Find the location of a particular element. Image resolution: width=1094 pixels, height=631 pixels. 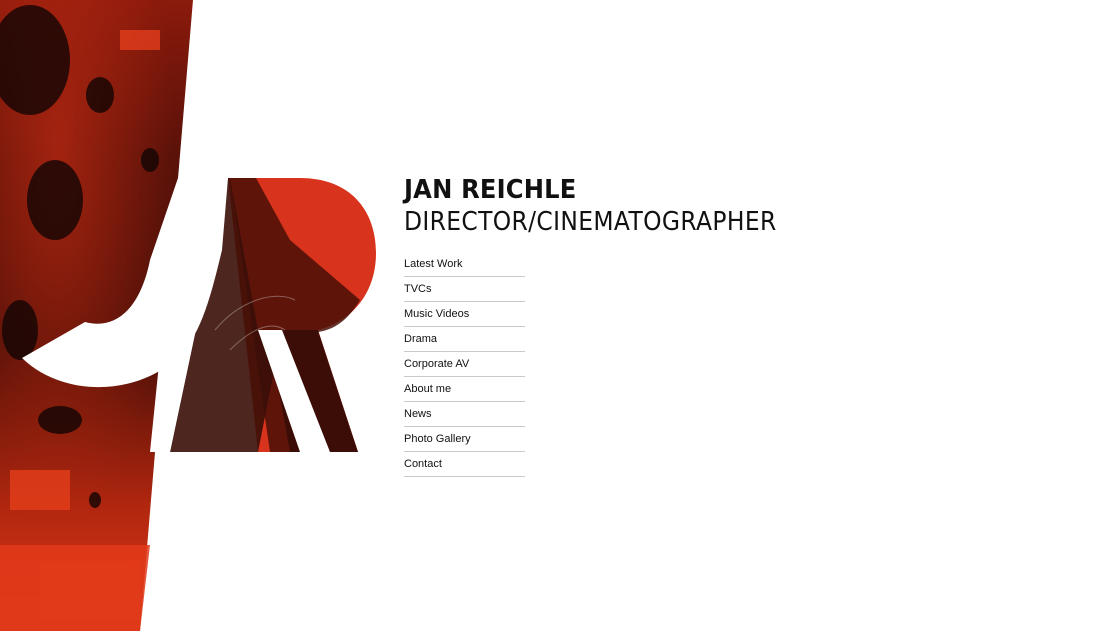

nav-item-tvcs: TVCs is located at coordinates (464, 289).